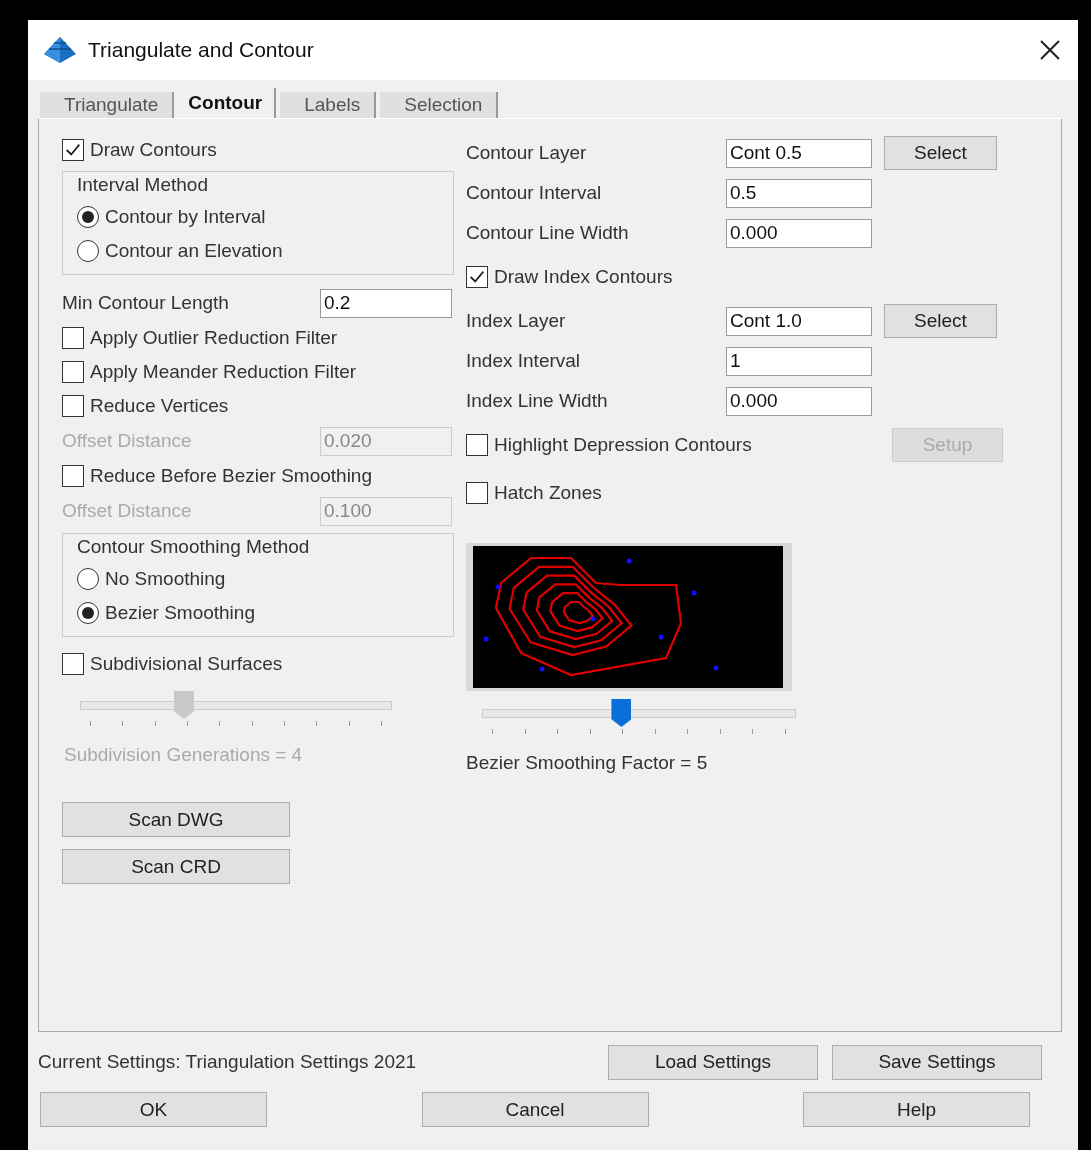 This screenshot has width=1091, height=1150. What do you see at coordinates (693, 277) in the screenshot?
I see `checkbox-label: Draw Index Contours` at bounding box center [693, 277].